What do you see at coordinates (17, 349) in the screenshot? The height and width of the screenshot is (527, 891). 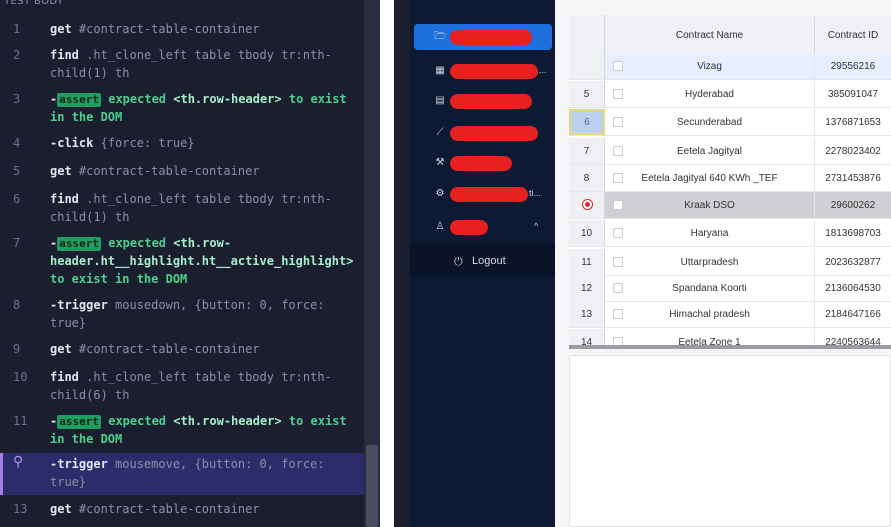 I see `command-number: 9` at bounding box center [17, 349].